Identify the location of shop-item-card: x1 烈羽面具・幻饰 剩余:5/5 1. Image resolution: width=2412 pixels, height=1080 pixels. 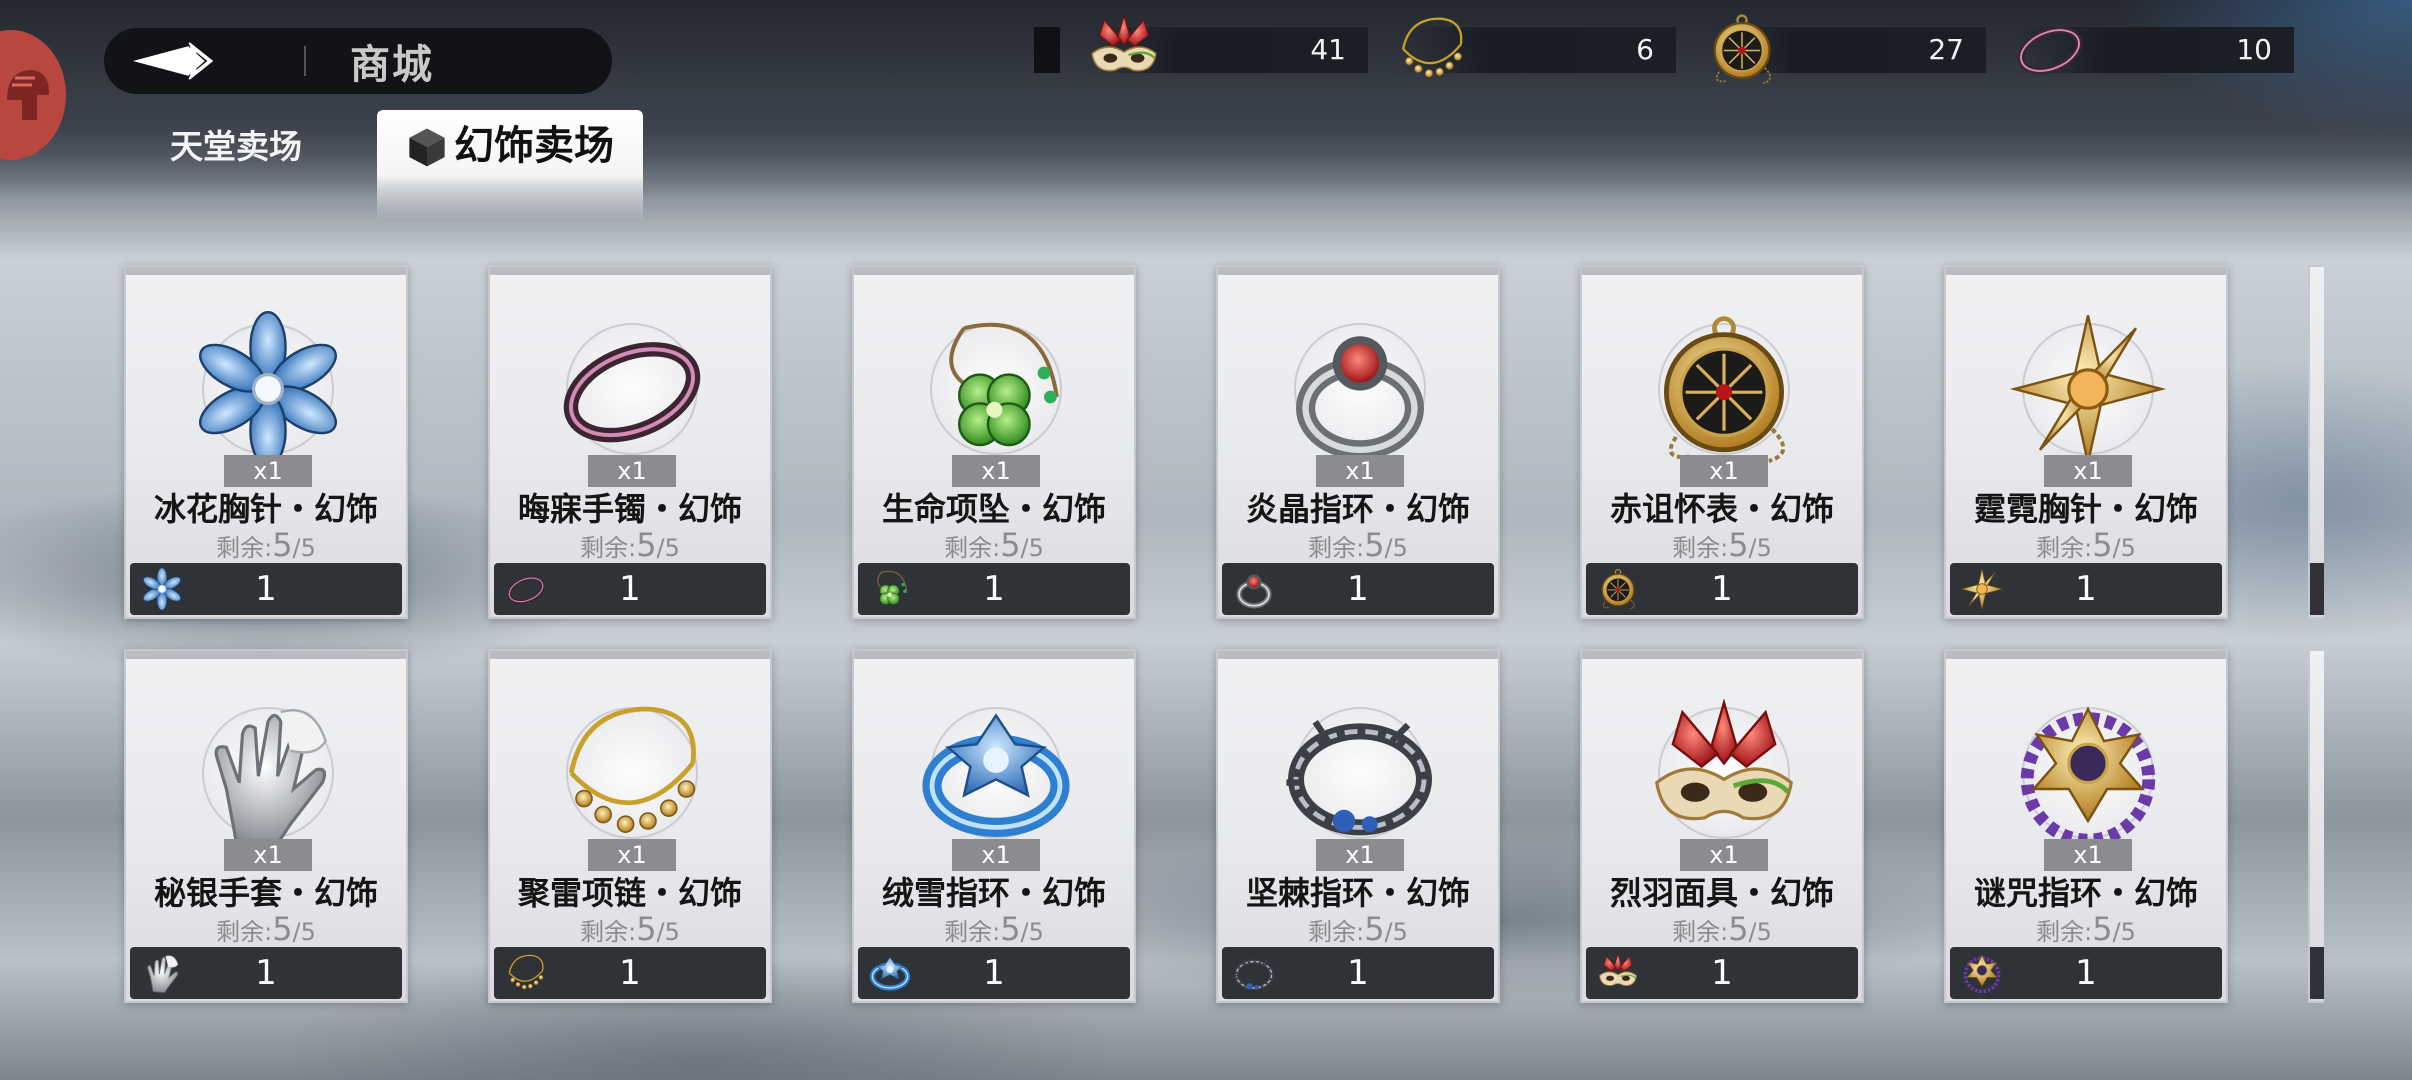
(1722, 826).